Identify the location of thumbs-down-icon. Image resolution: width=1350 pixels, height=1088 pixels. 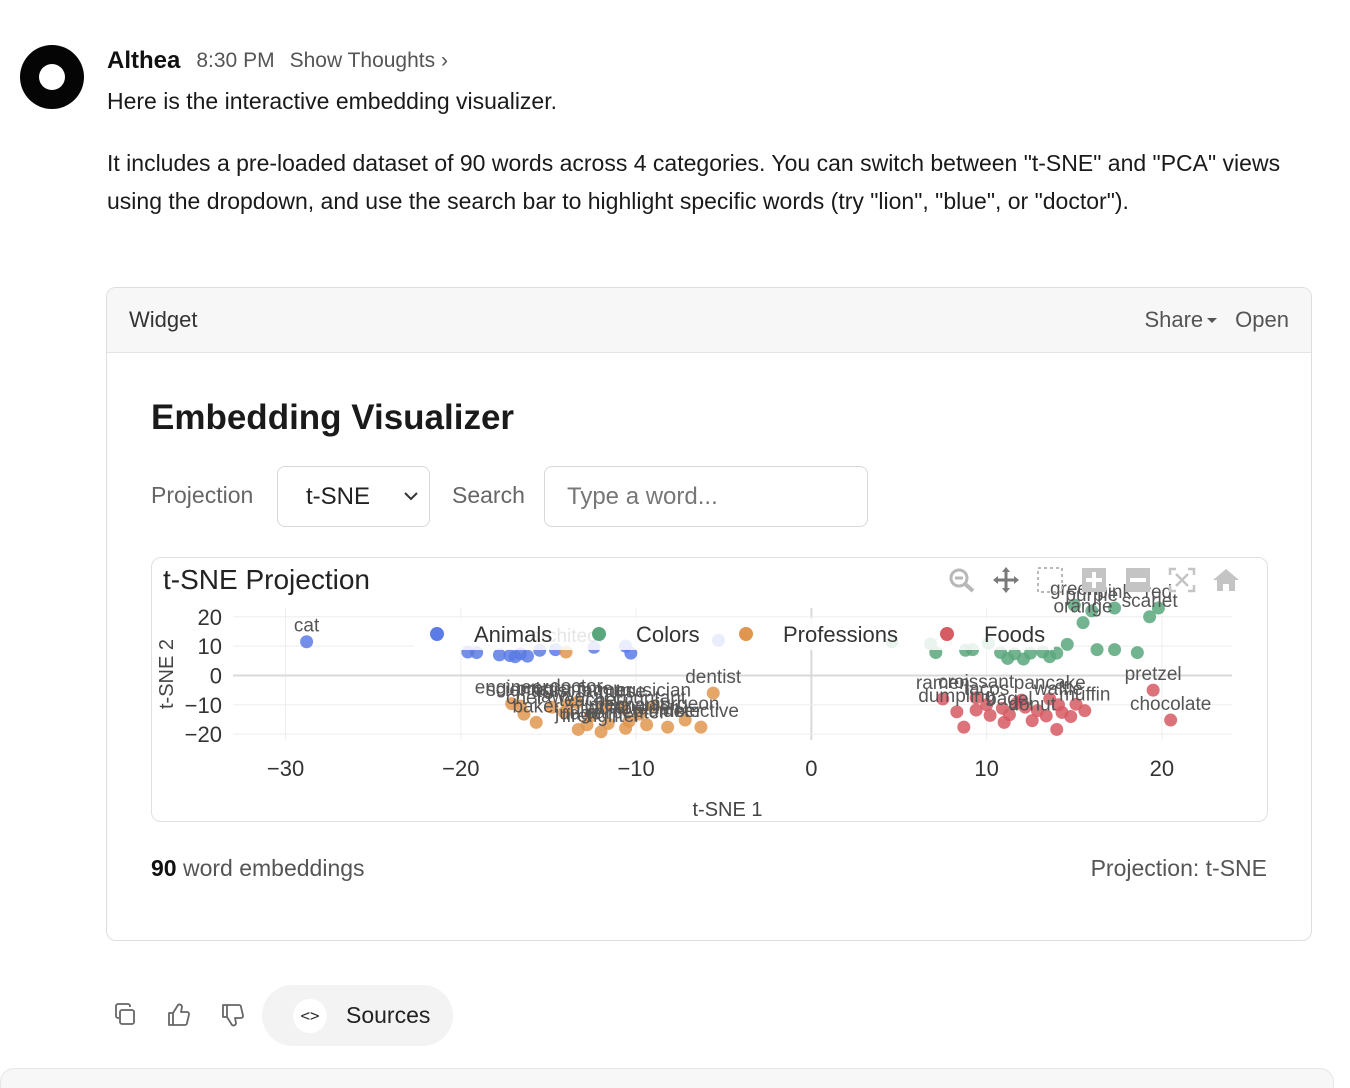
(233, 1015).